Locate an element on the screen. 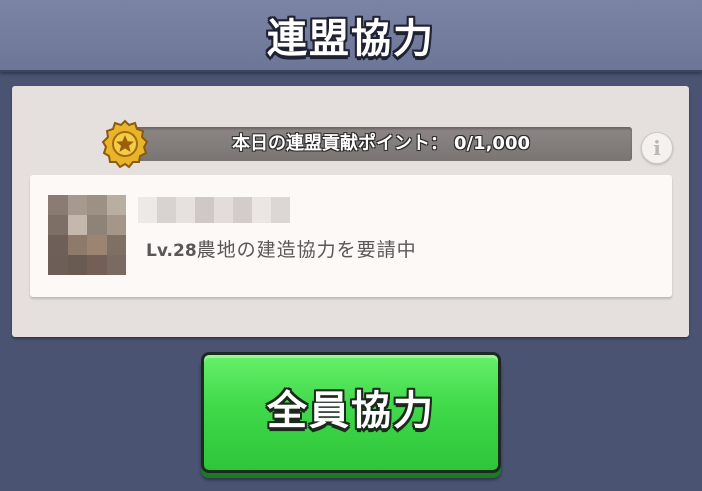 The image size is (702, 491). contribution-points-bar: 本日の連盟貢献ポイント： 0/1,000 is located at coordinates (381, 144).